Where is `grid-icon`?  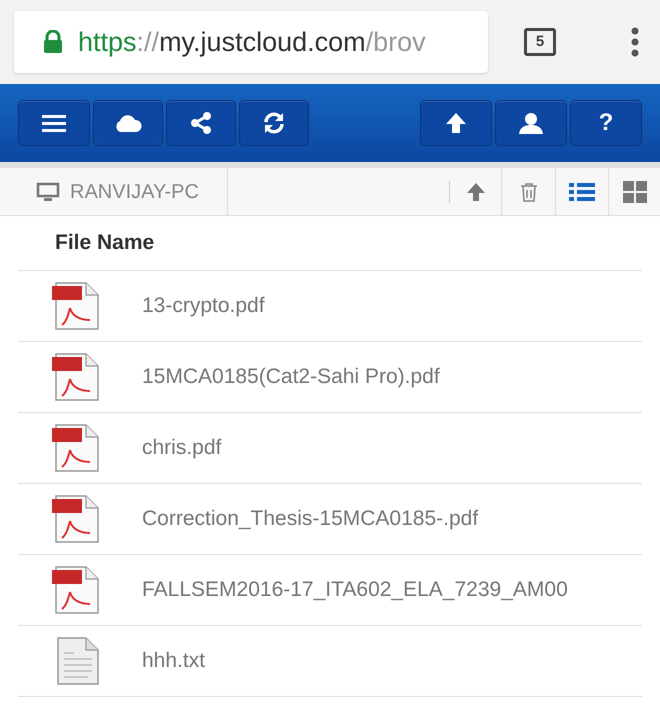 grid-icon is located at coordinates (634, 191).